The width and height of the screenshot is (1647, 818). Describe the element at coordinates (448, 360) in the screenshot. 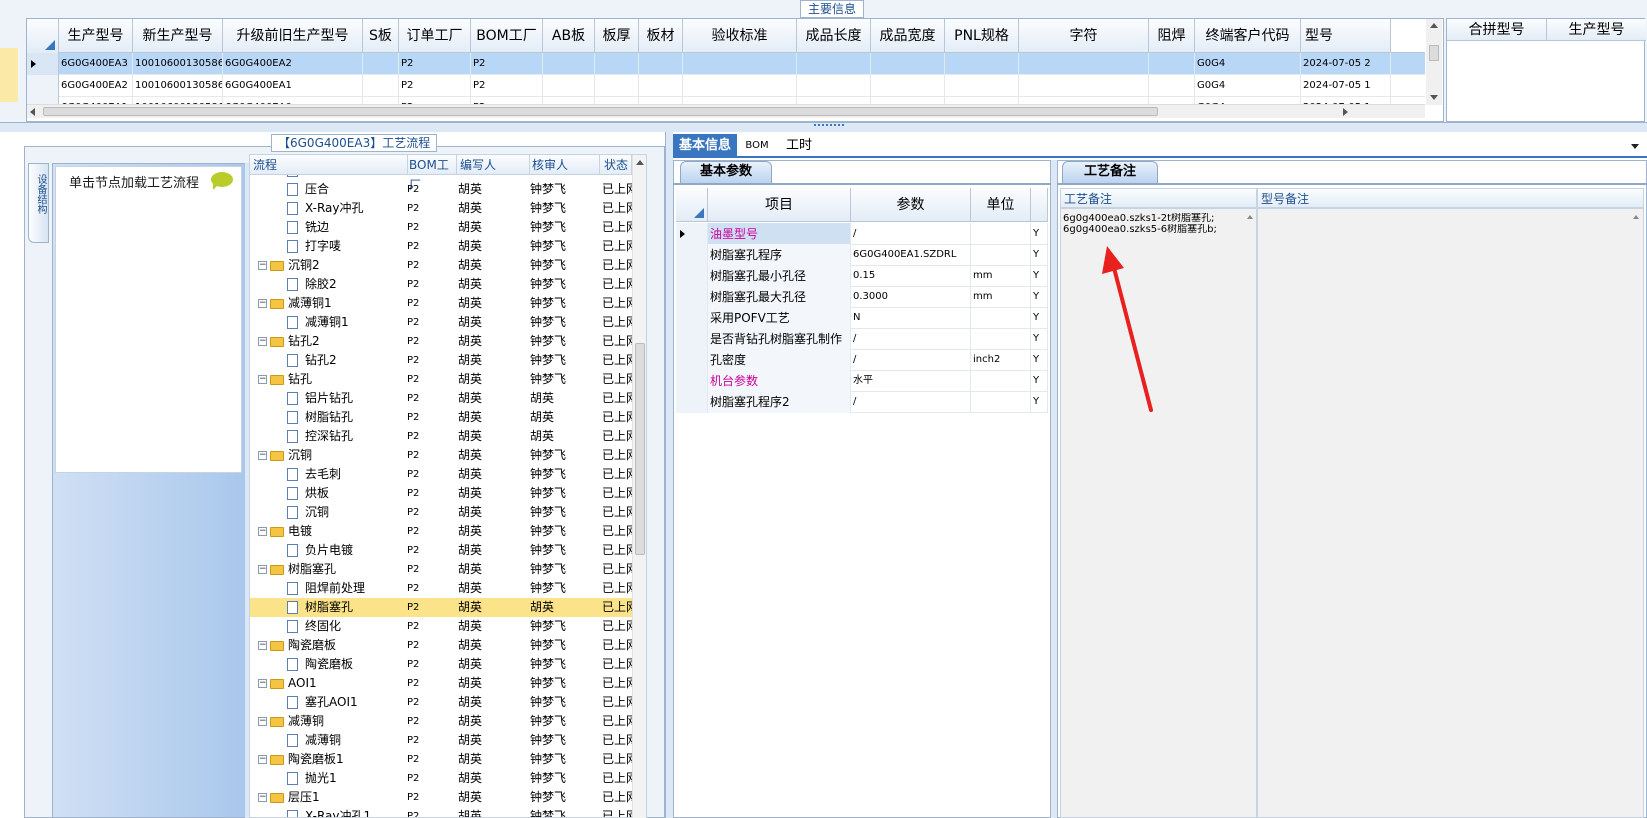

I see `tree-node: 钻孔2P2胡英钟梦飞已上网` at that location.